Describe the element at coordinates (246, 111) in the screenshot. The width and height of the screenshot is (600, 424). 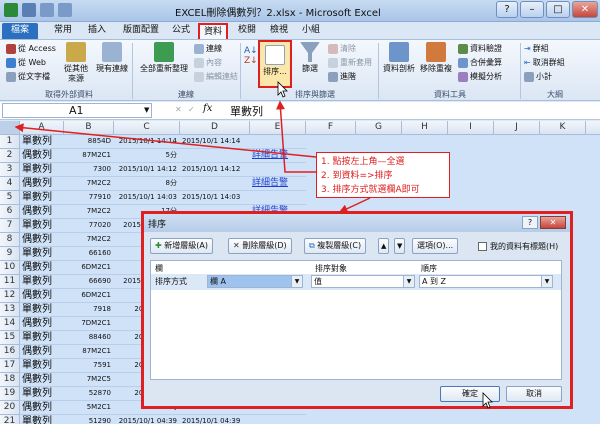
I see `formula-input: 單數列` at that location.